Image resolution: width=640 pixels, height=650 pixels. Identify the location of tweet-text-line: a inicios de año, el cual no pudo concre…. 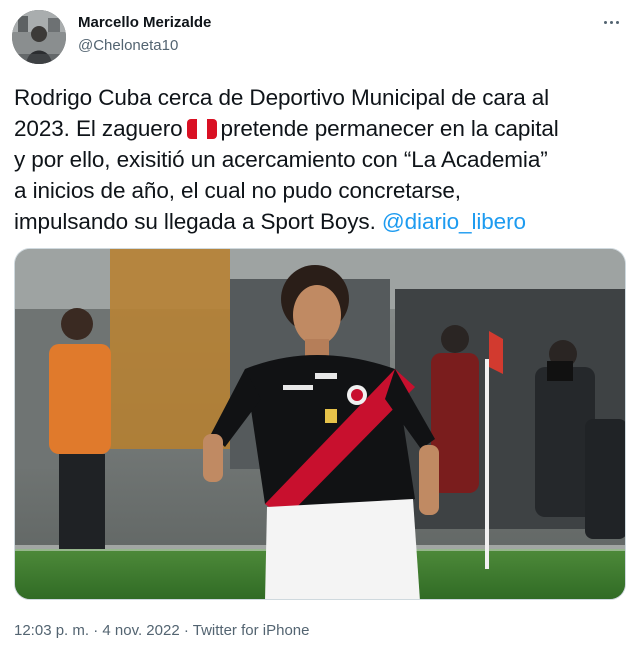
(237, 190).